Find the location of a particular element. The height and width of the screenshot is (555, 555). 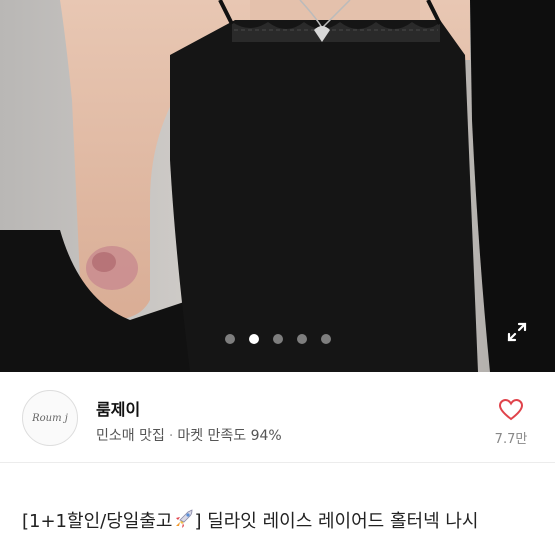

title-suffix: ] 딜라잇 레이스 레이어드 홀터넥 나시 is located at coordinates (336, 521).